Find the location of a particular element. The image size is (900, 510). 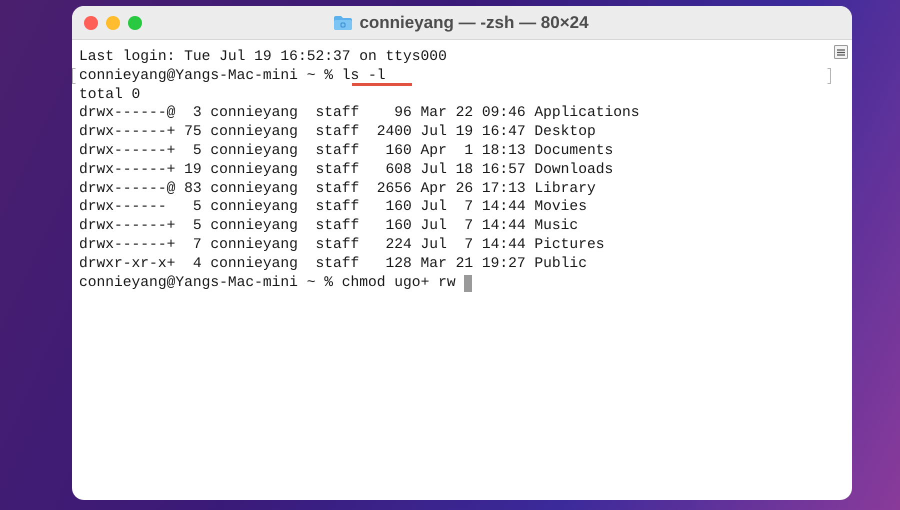

terminal-output-line: drwx------+ 19 connieyang staff 608 Jul 18 16:57 Downloads is located at coordinates (346, 170).